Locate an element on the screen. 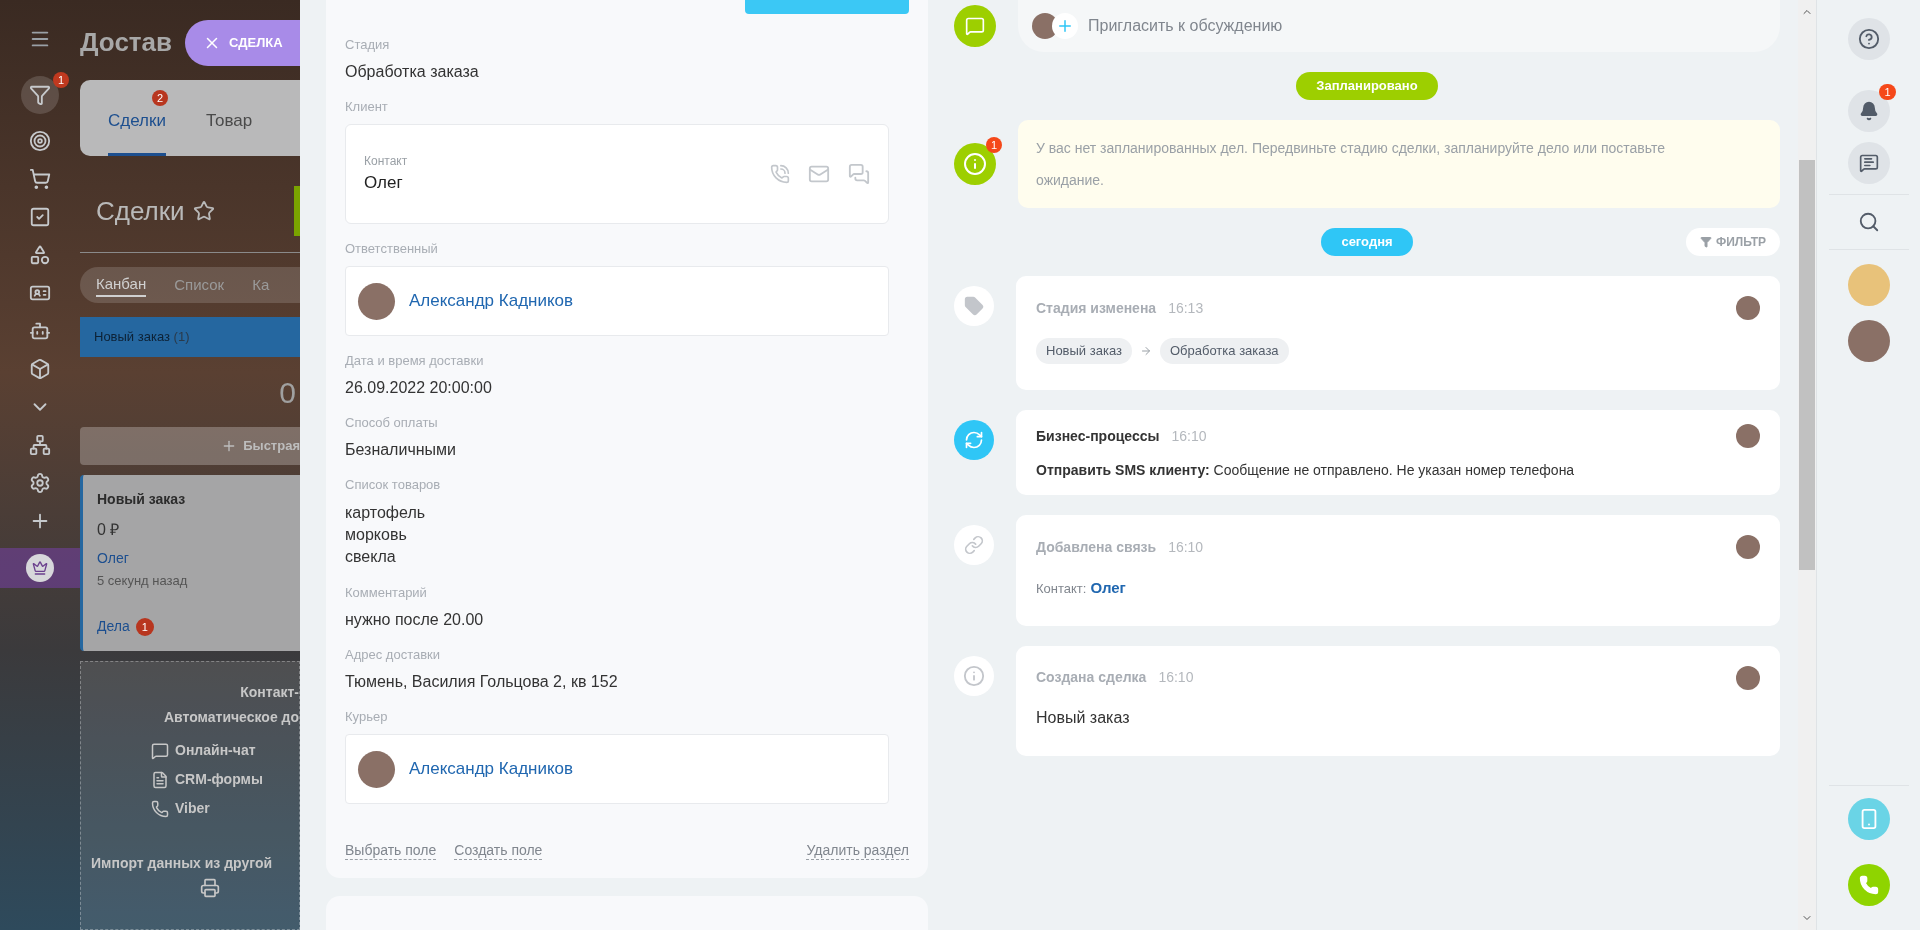  section-heading: Сделки is located at coordinates (140, 211).